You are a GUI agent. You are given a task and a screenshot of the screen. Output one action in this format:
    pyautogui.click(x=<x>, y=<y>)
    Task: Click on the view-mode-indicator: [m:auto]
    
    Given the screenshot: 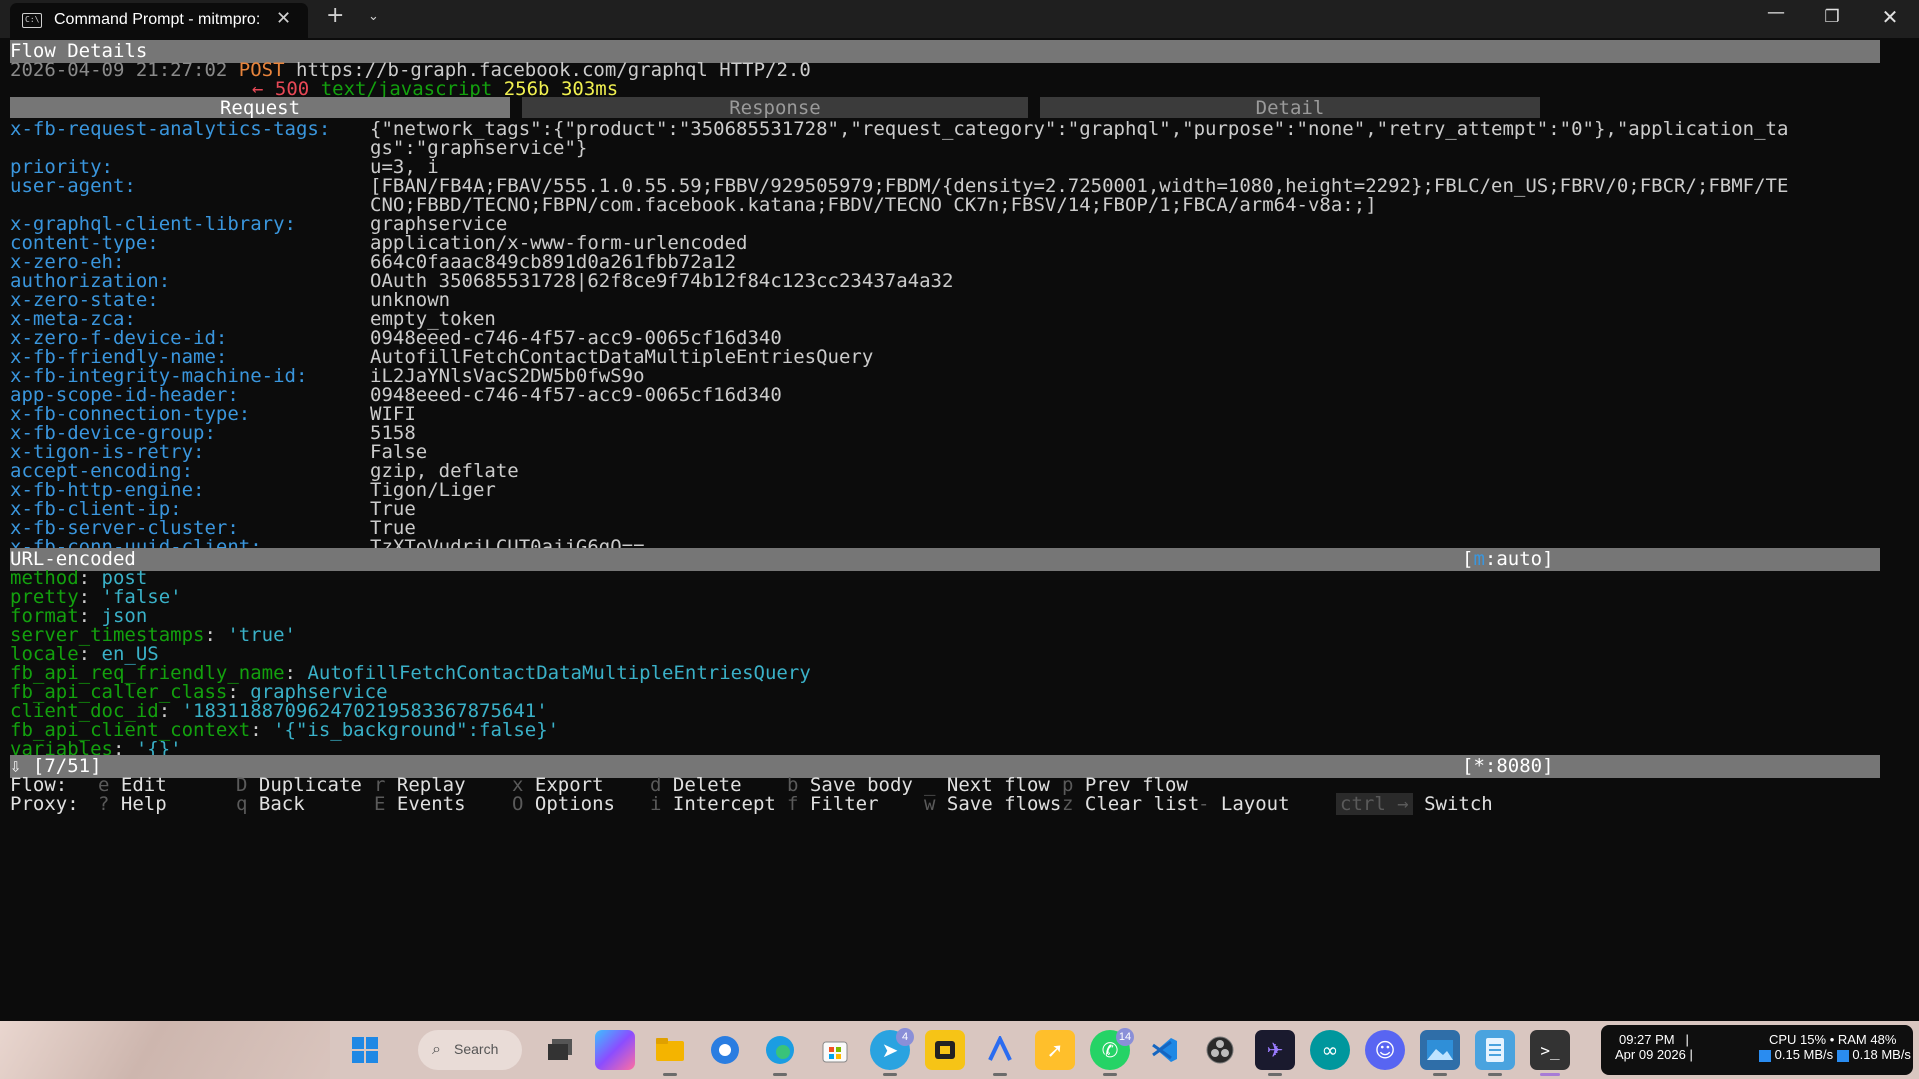 What is the action you would take?
    pyautogui.click(x=1508, y=559)
    